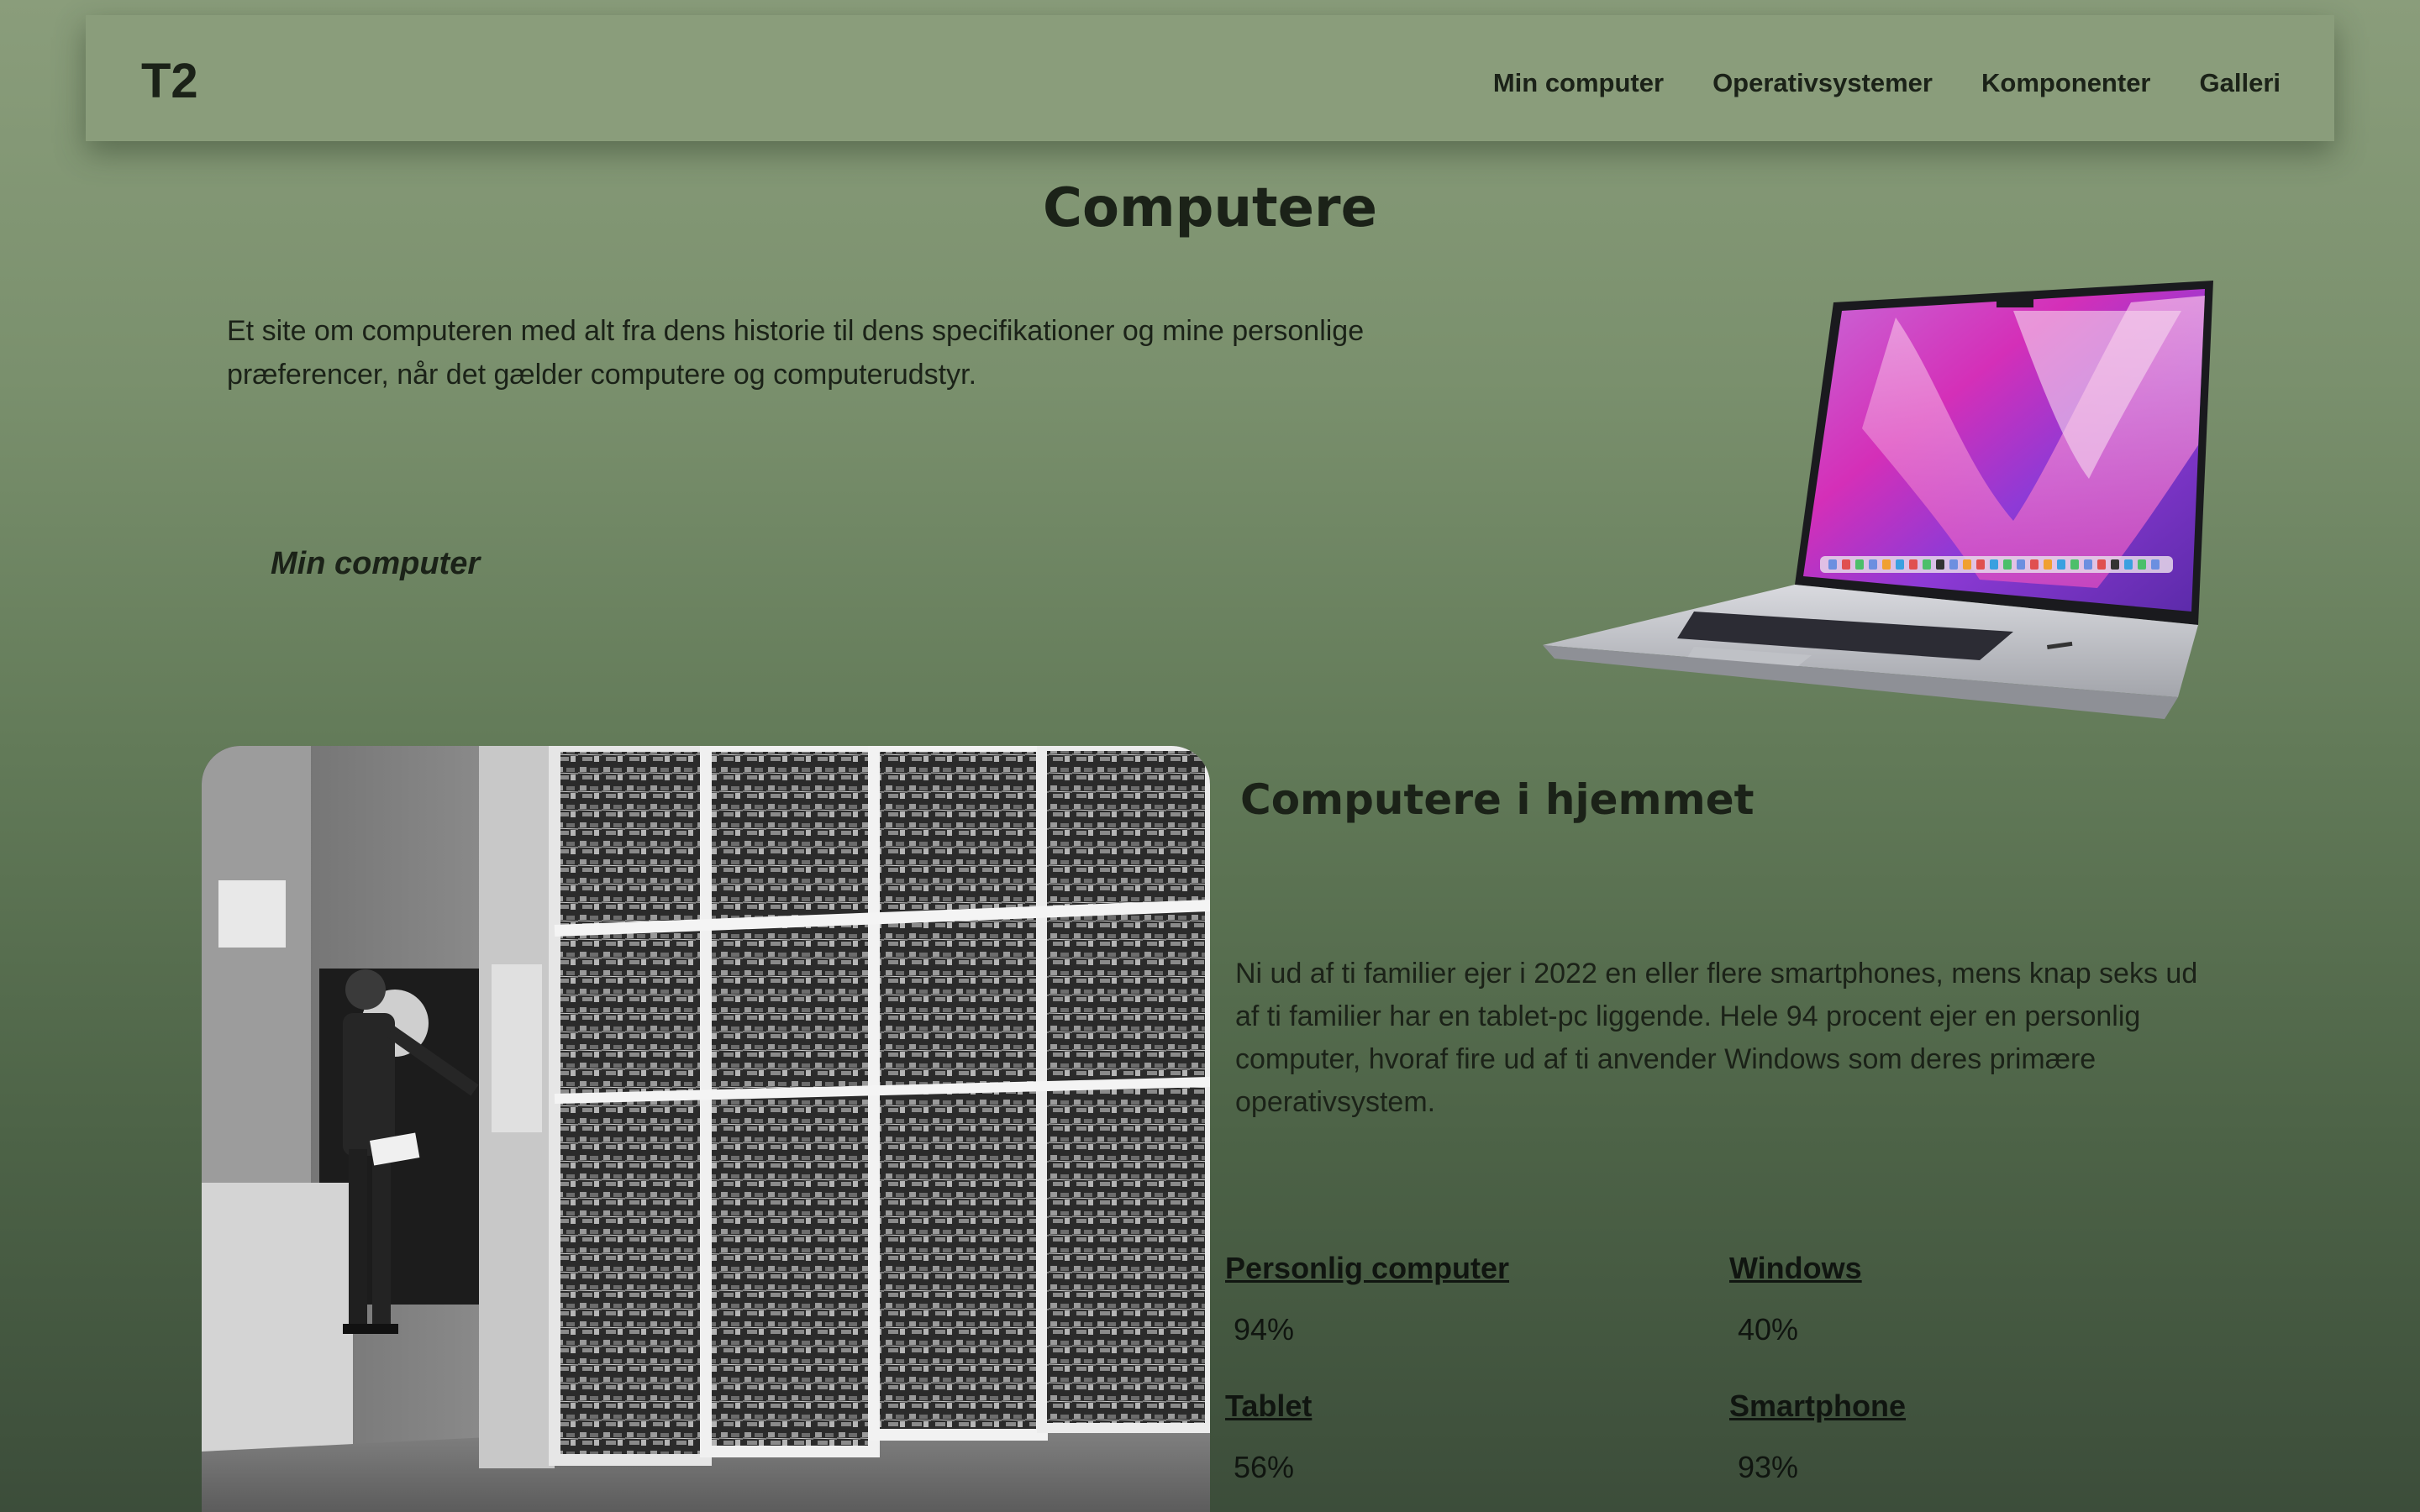 The height and width of the screenshot is (1512, 2420). Describe the element at coordinates (169, 81) in the screenshot. I see `site-logo: T2` at that location.